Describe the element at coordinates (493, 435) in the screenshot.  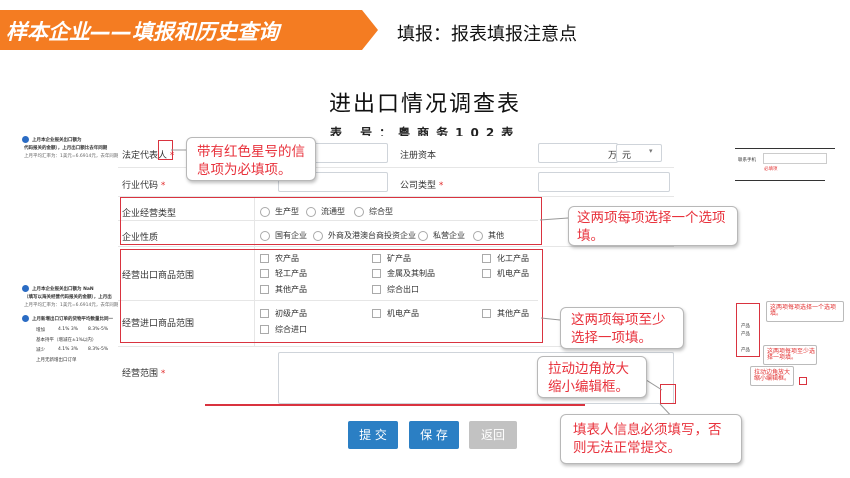
I see `back-button: 返回` at that location.